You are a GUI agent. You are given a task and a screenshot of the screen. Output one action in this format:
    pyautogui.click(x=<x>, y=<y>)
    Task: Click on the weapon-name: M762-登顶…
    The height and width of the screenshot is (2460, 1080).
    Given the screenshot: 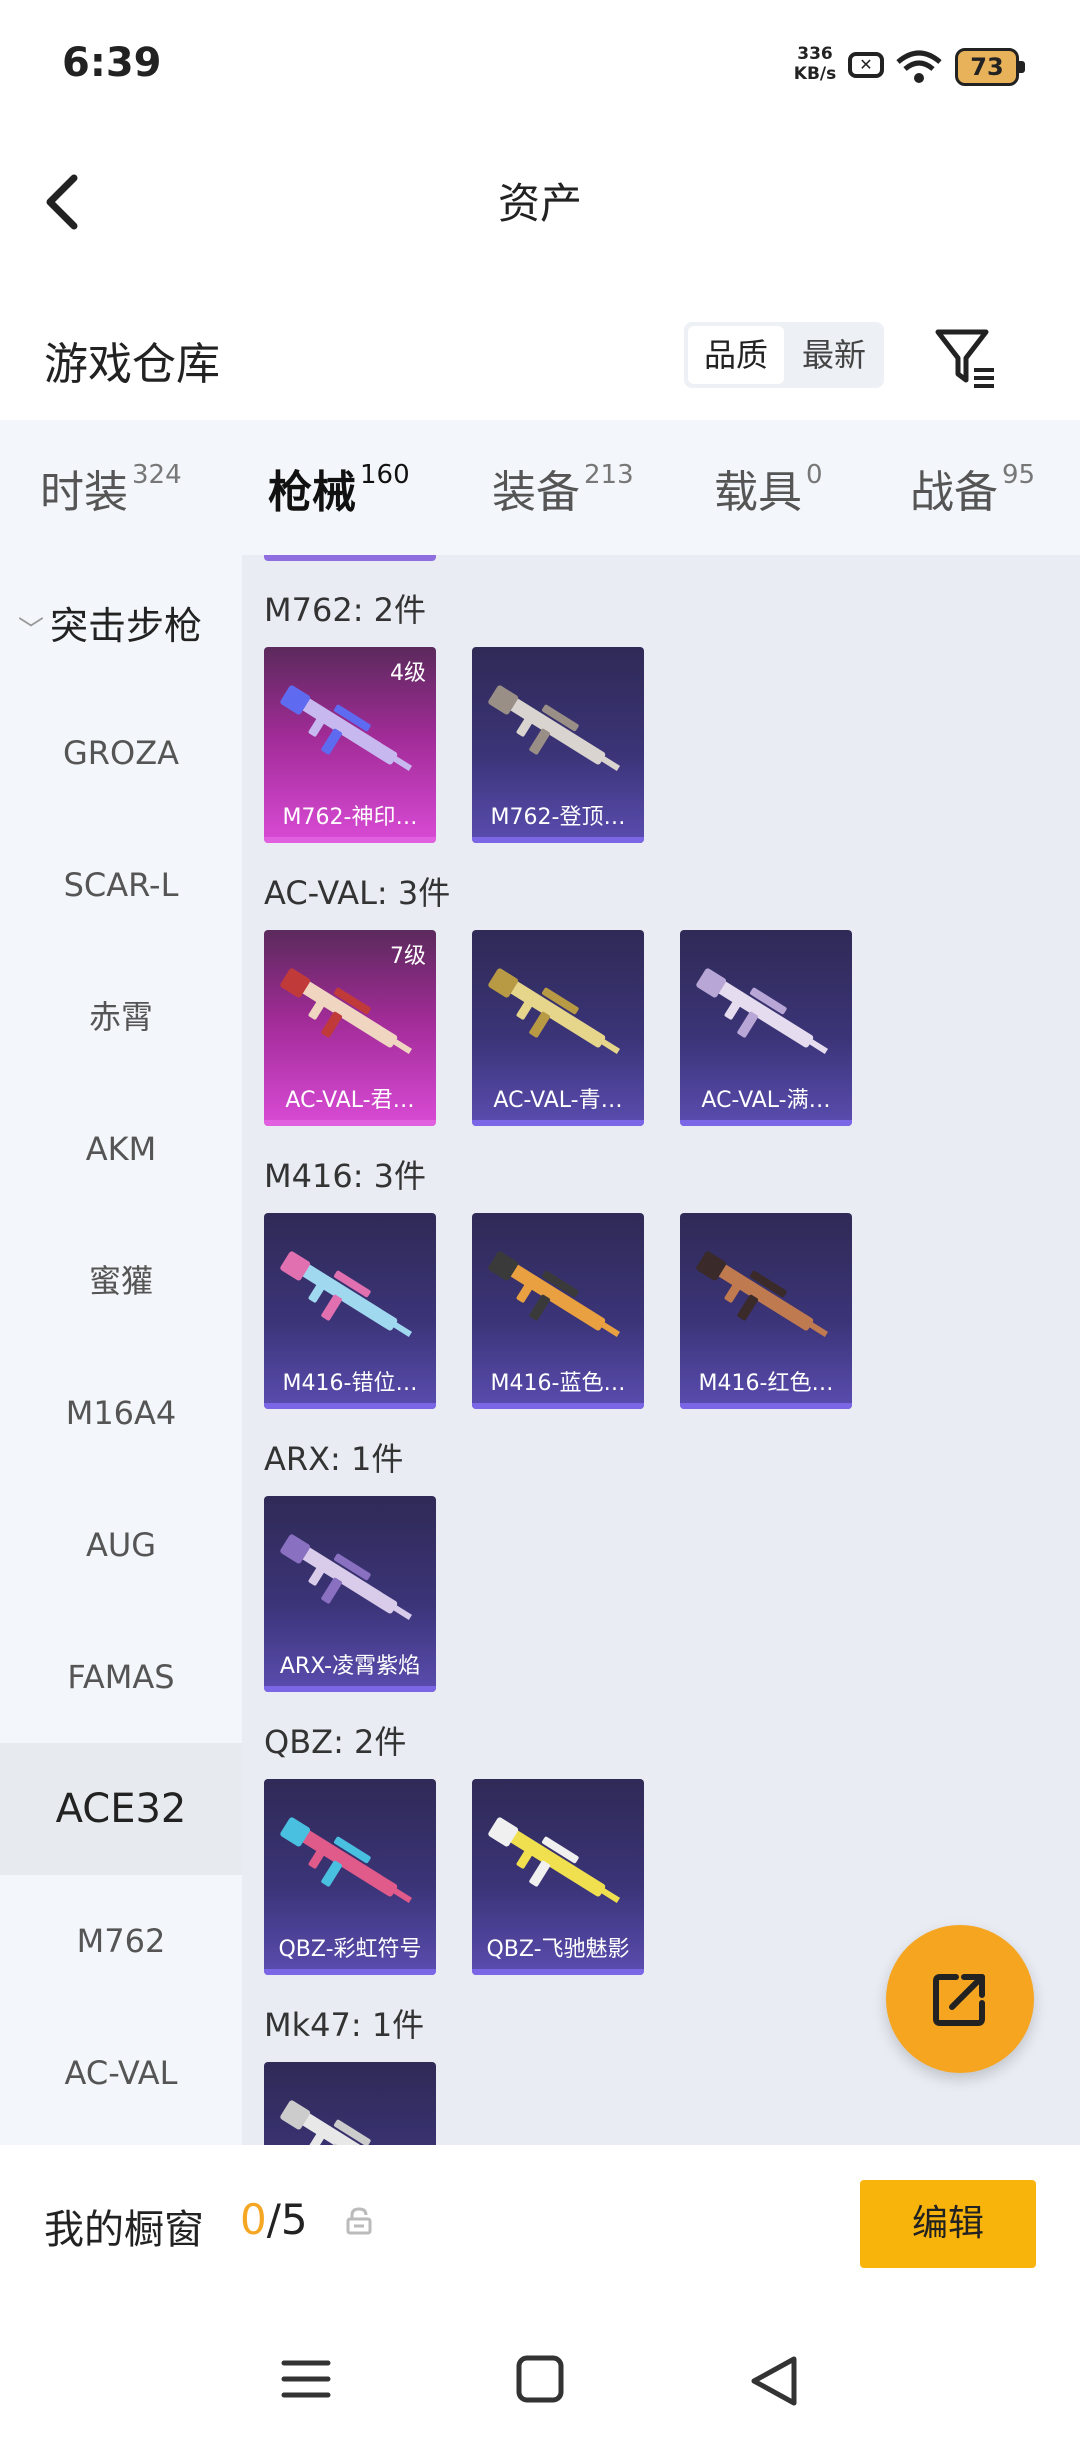 What is the action you would take?
    pyautogui.click(x=558, y=817)
    